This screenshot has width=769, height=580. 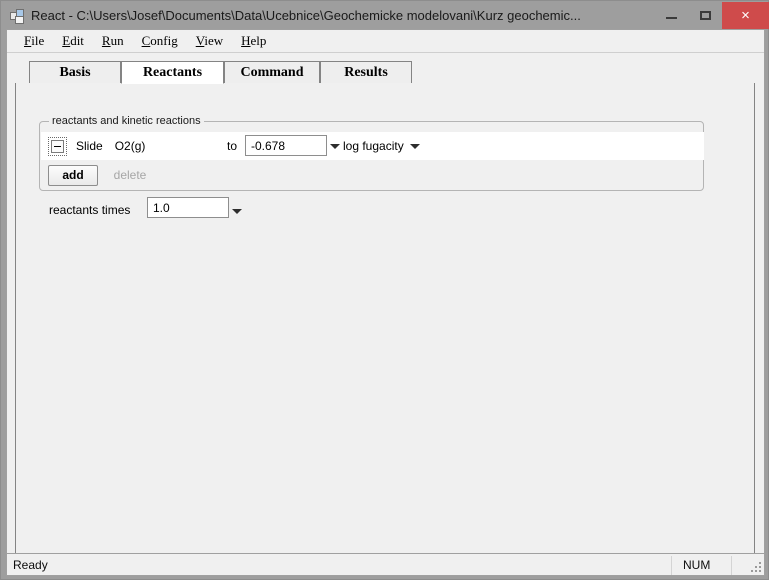 I want to click on menu-mnemonic-h: H, so click(x=246, y=40).